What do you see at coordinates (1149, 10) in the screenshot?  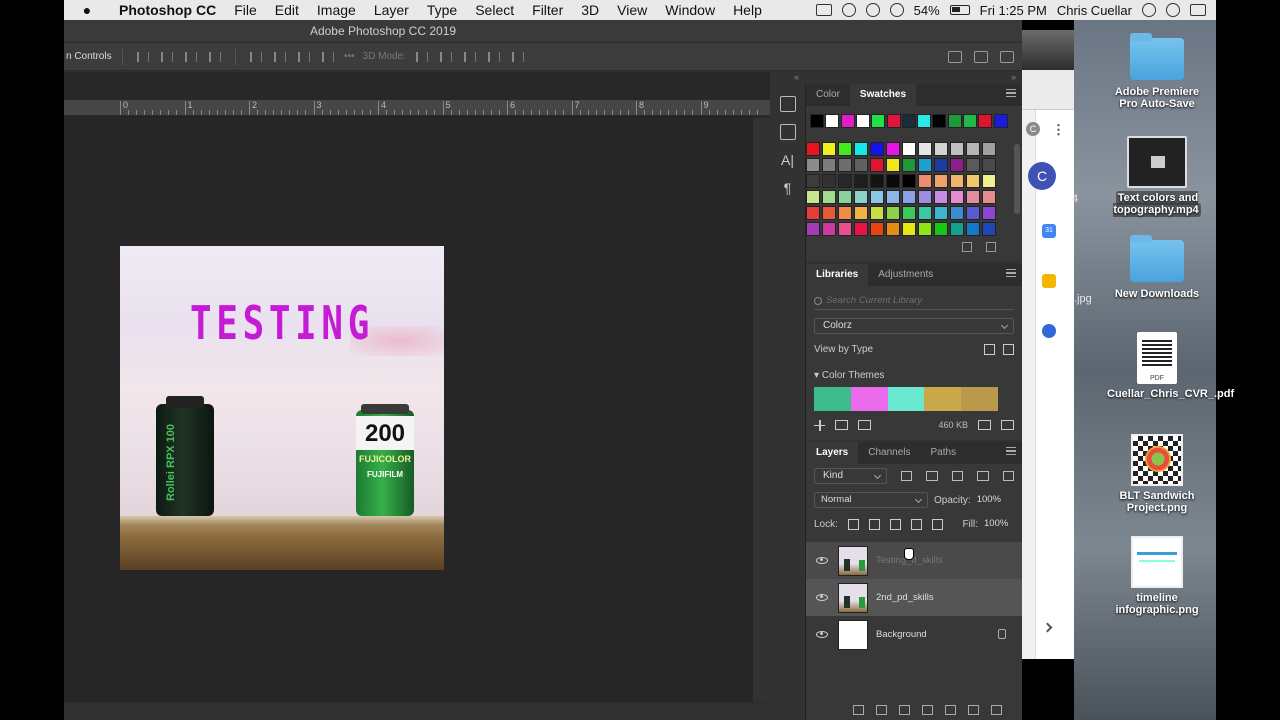 I see `spotlight-search-icon` at bounding box center [1149, 10].